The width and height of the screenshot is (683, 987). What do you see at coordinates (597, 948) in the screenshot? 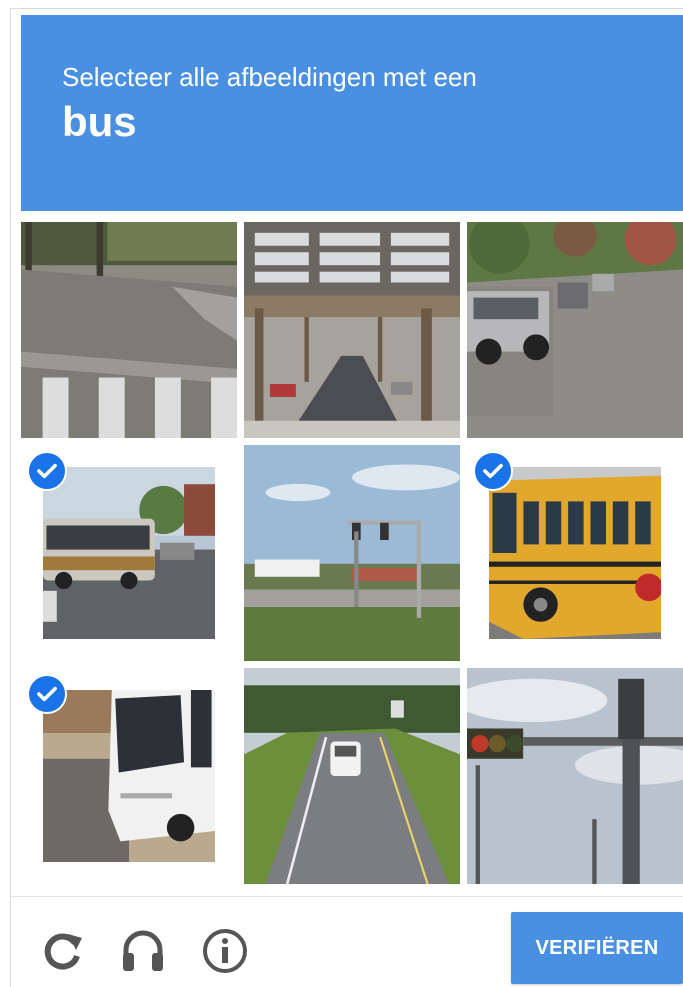
I see `verify-button: VERIFIËREN` at bounding box center [597, 948].